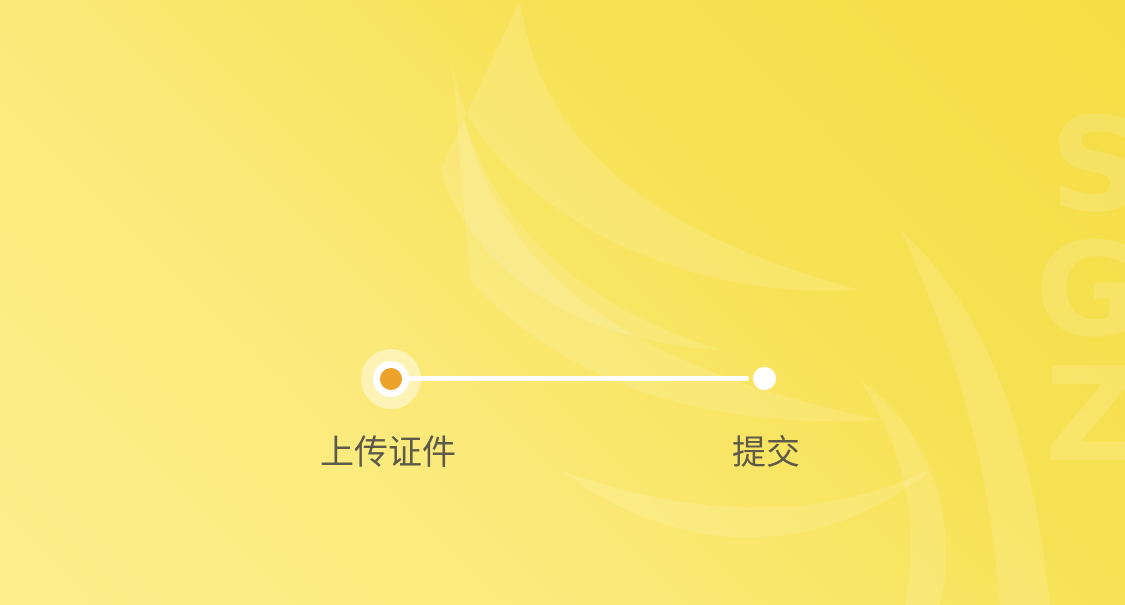  What do you see at coordinates (388, 453) in the screenshot?
I see `step-1-label: 上传证件` at bounding box center [388, 453].